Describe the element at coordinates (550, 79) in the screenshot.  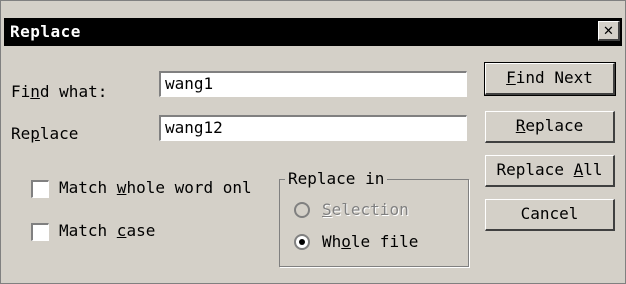
I see `find-next-button: Find Next` at that location.